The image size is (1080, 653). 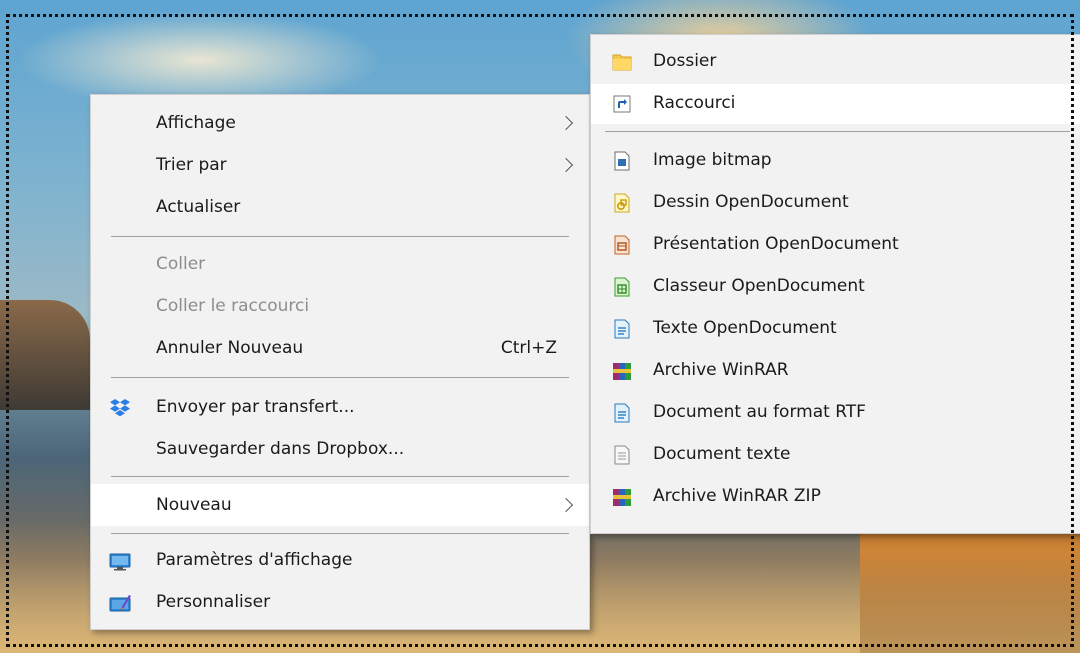 I want to click on submenu-item-classeur-opendocument: Classeur OpenDocument, so click(x=835, y=287).